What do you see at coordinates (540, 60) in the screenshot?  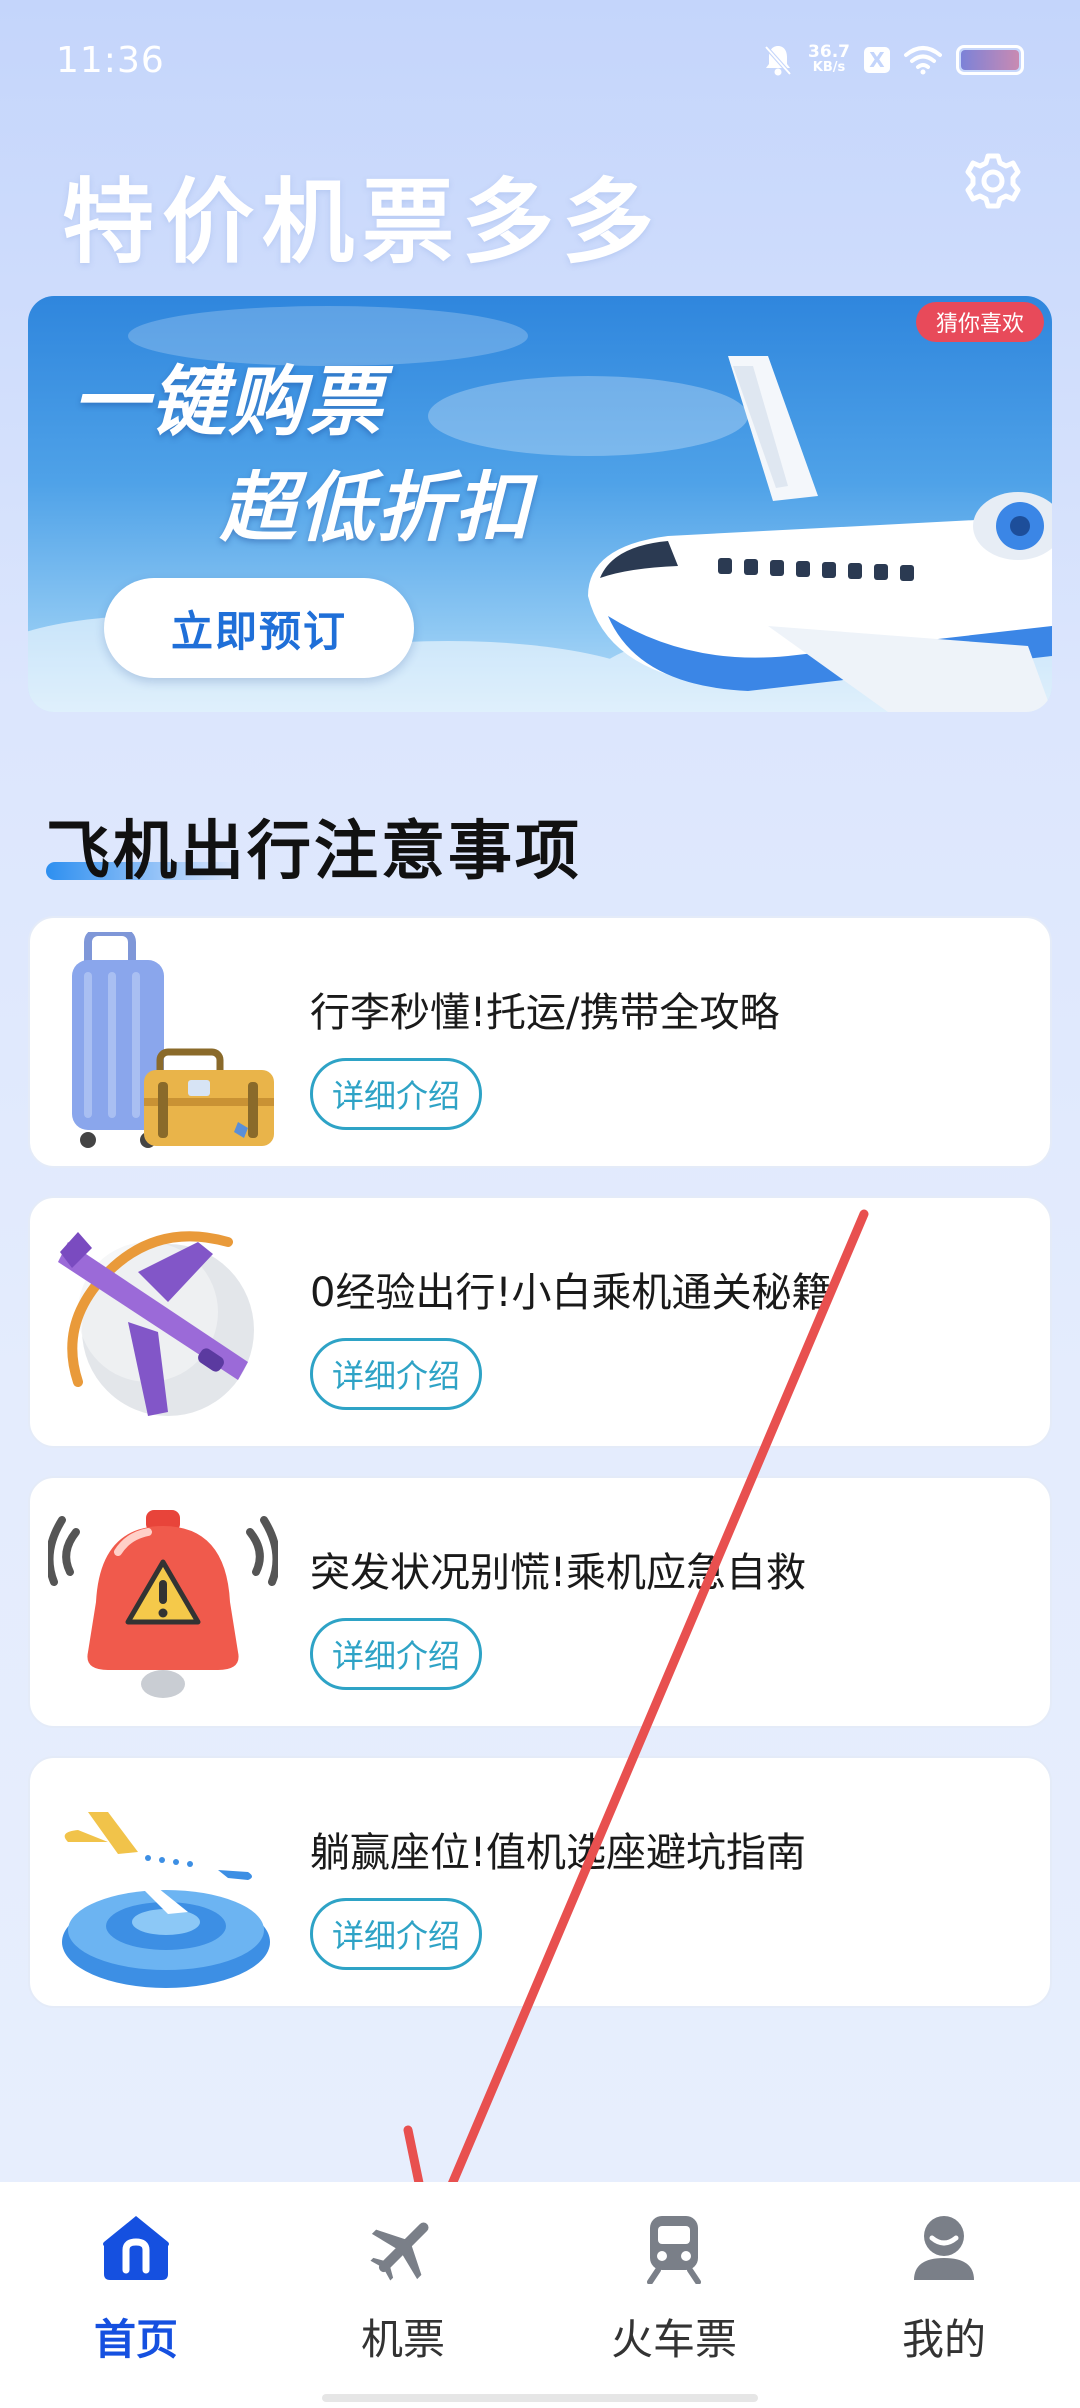 I see `status-bar: 11:36 36.7 KB/s X` at bounding box center [540, 60].